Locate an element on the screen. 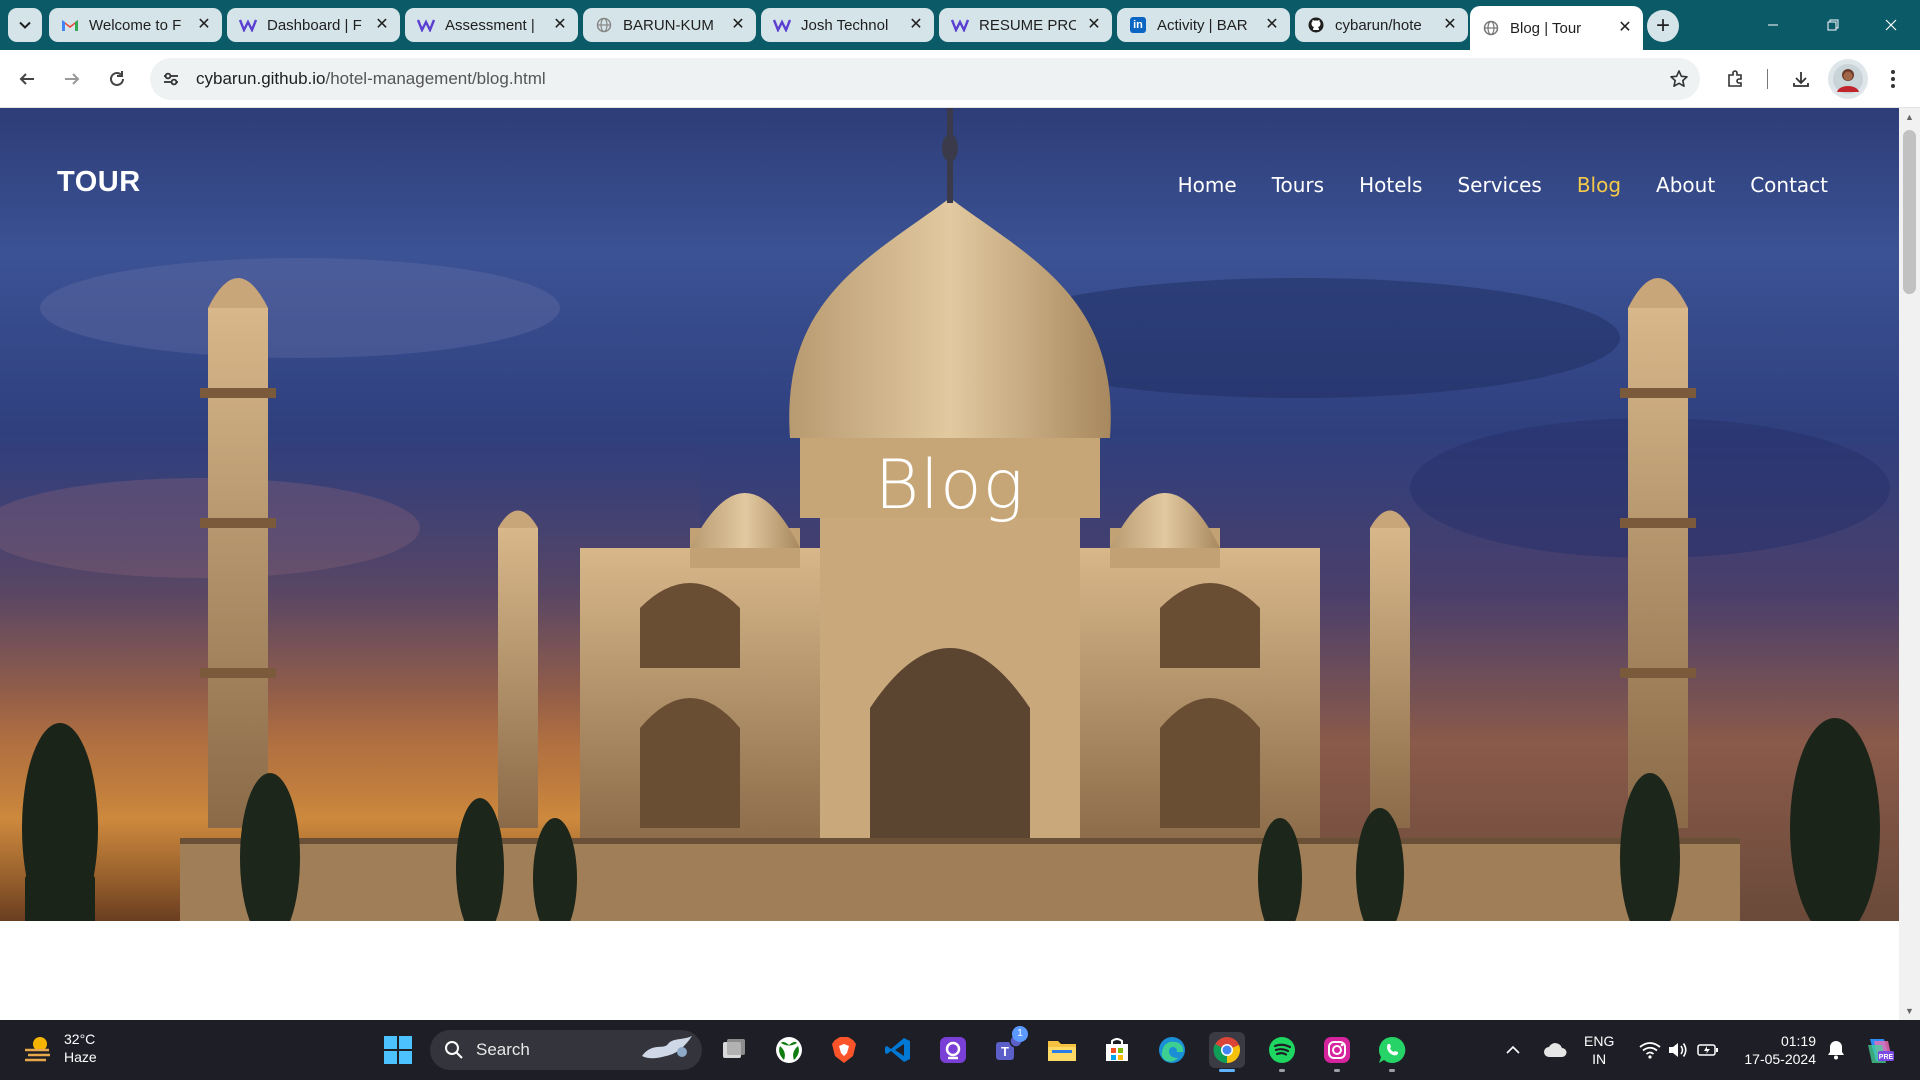 This screenshot has height=1080, width=1920. chrome-icon is located at coordinates (1226, 1050).